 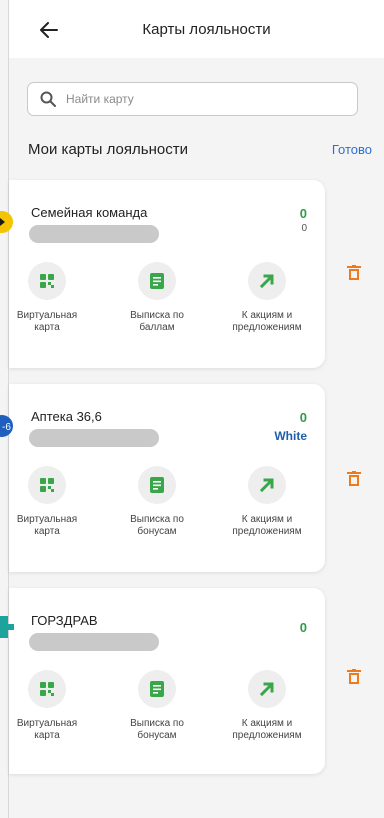 I want to click on card-name: ГОРЗДРАВ, so click(x=64, y=620).